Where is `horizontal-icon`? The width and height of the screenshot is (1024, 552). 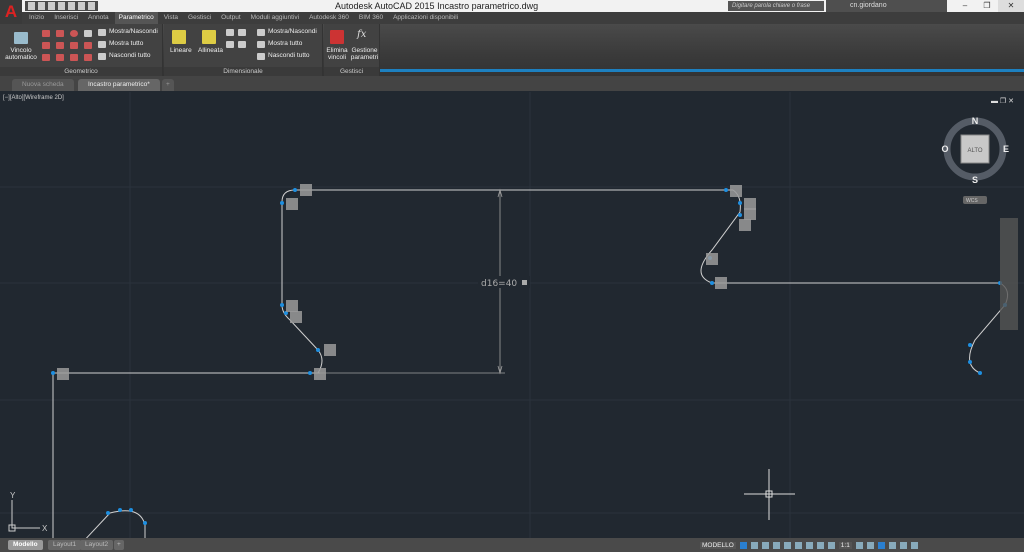 horizontal-icon is located at coordinates (74, 45).